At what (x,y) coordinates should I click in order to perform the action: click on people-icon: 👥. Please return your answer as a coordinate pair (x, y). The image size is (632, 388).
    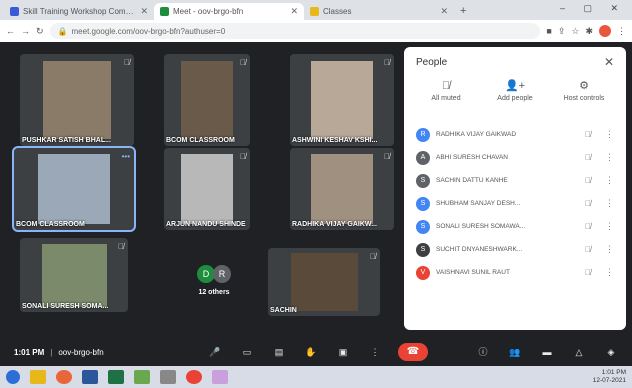
    Looking at the image, I should click on (515, 352).